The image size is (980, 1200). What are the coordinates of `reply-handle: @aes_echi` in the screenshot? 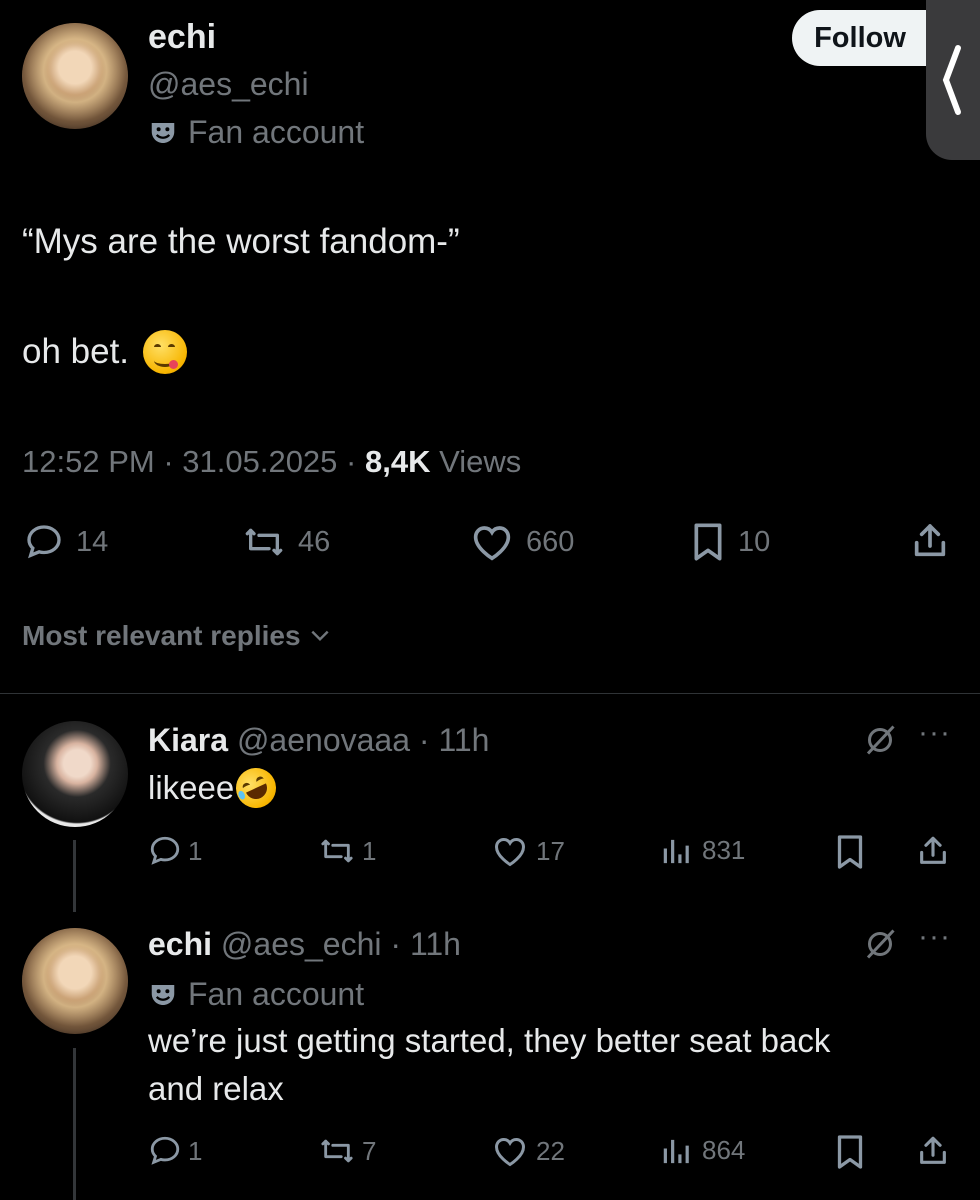 It's located at (301, 944).